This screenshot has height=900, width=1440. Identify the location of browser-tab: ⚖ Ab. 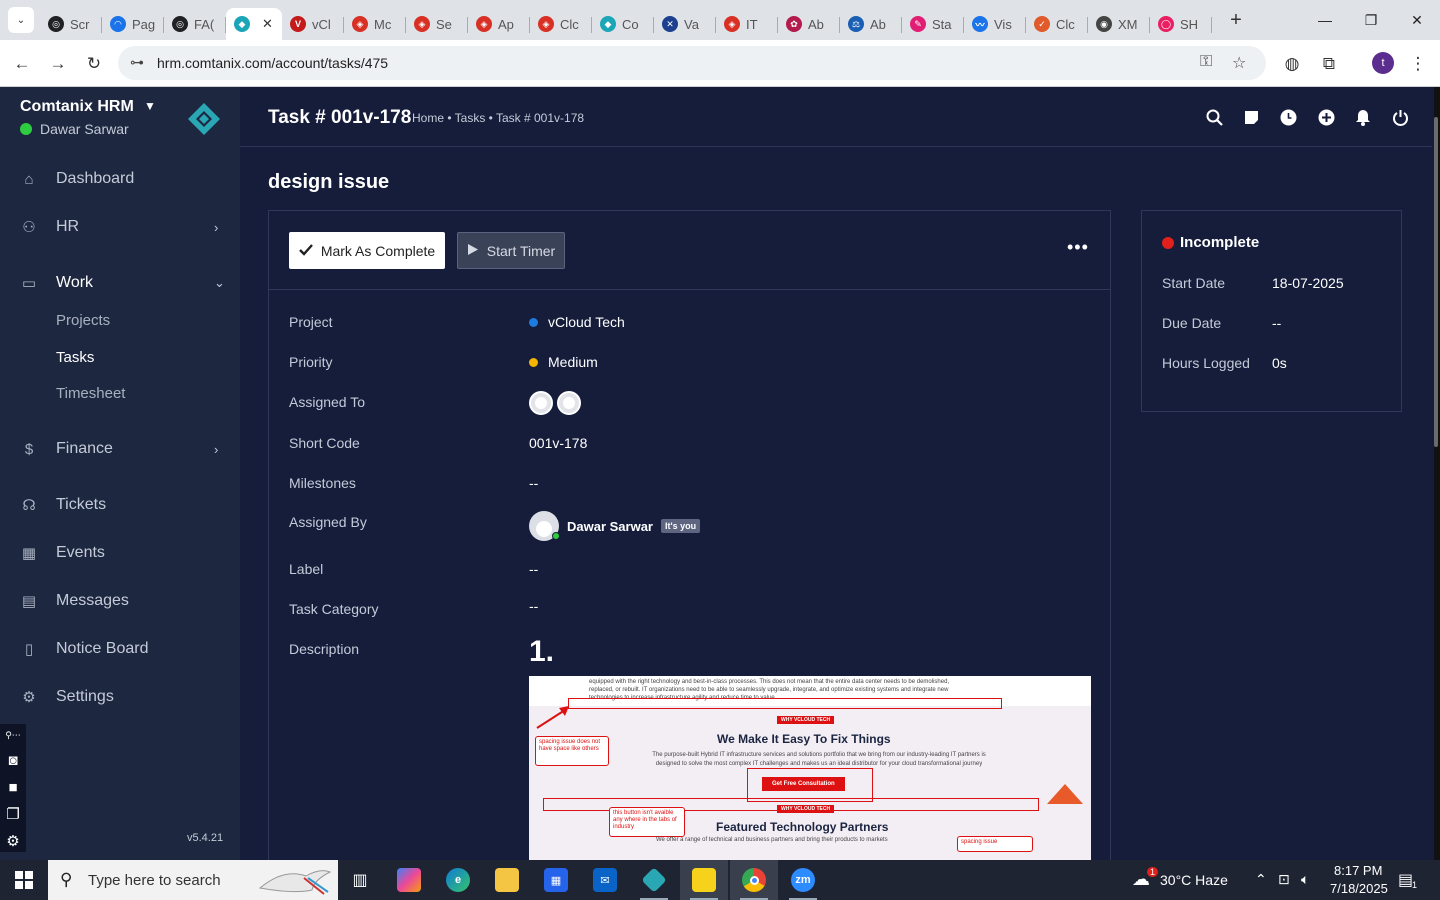
(871, 24).